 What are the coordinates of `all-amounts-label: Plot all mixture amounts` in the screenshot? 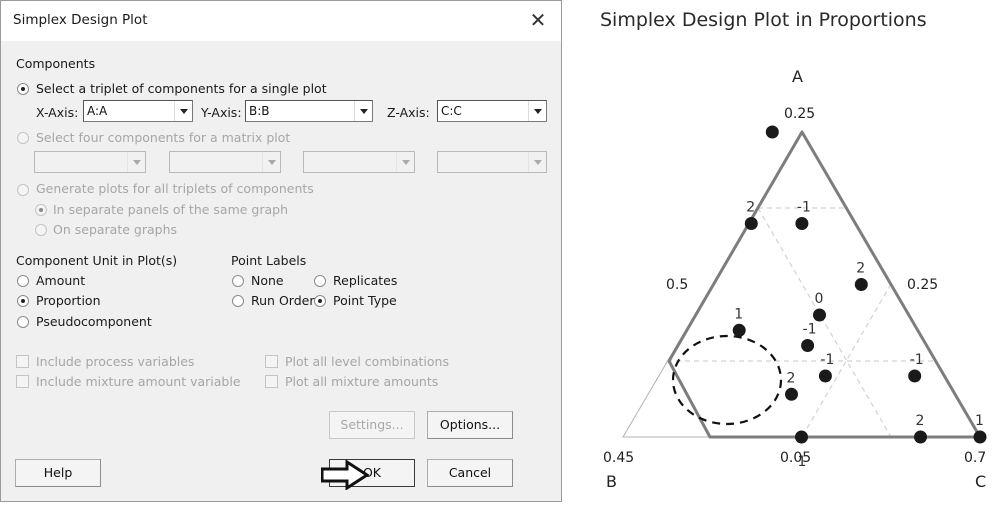 It's located at (362, 381).